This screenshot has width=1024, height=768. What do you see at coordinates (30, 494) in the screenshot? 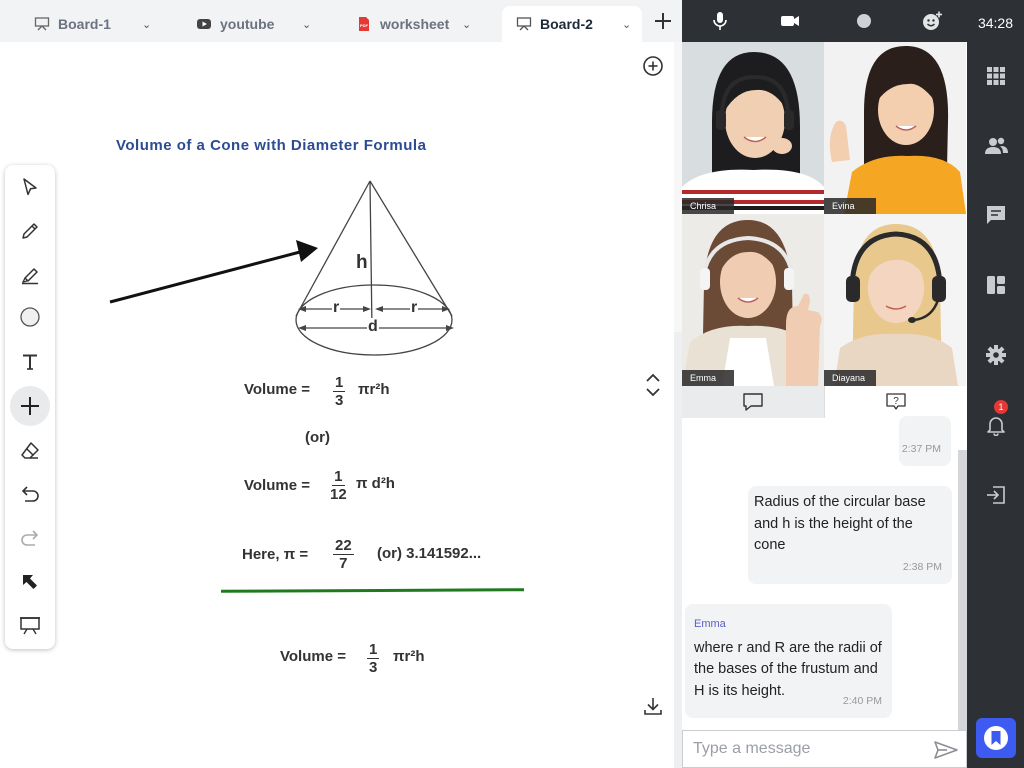
I see `undo-icon` at bounding box center [30, 494].